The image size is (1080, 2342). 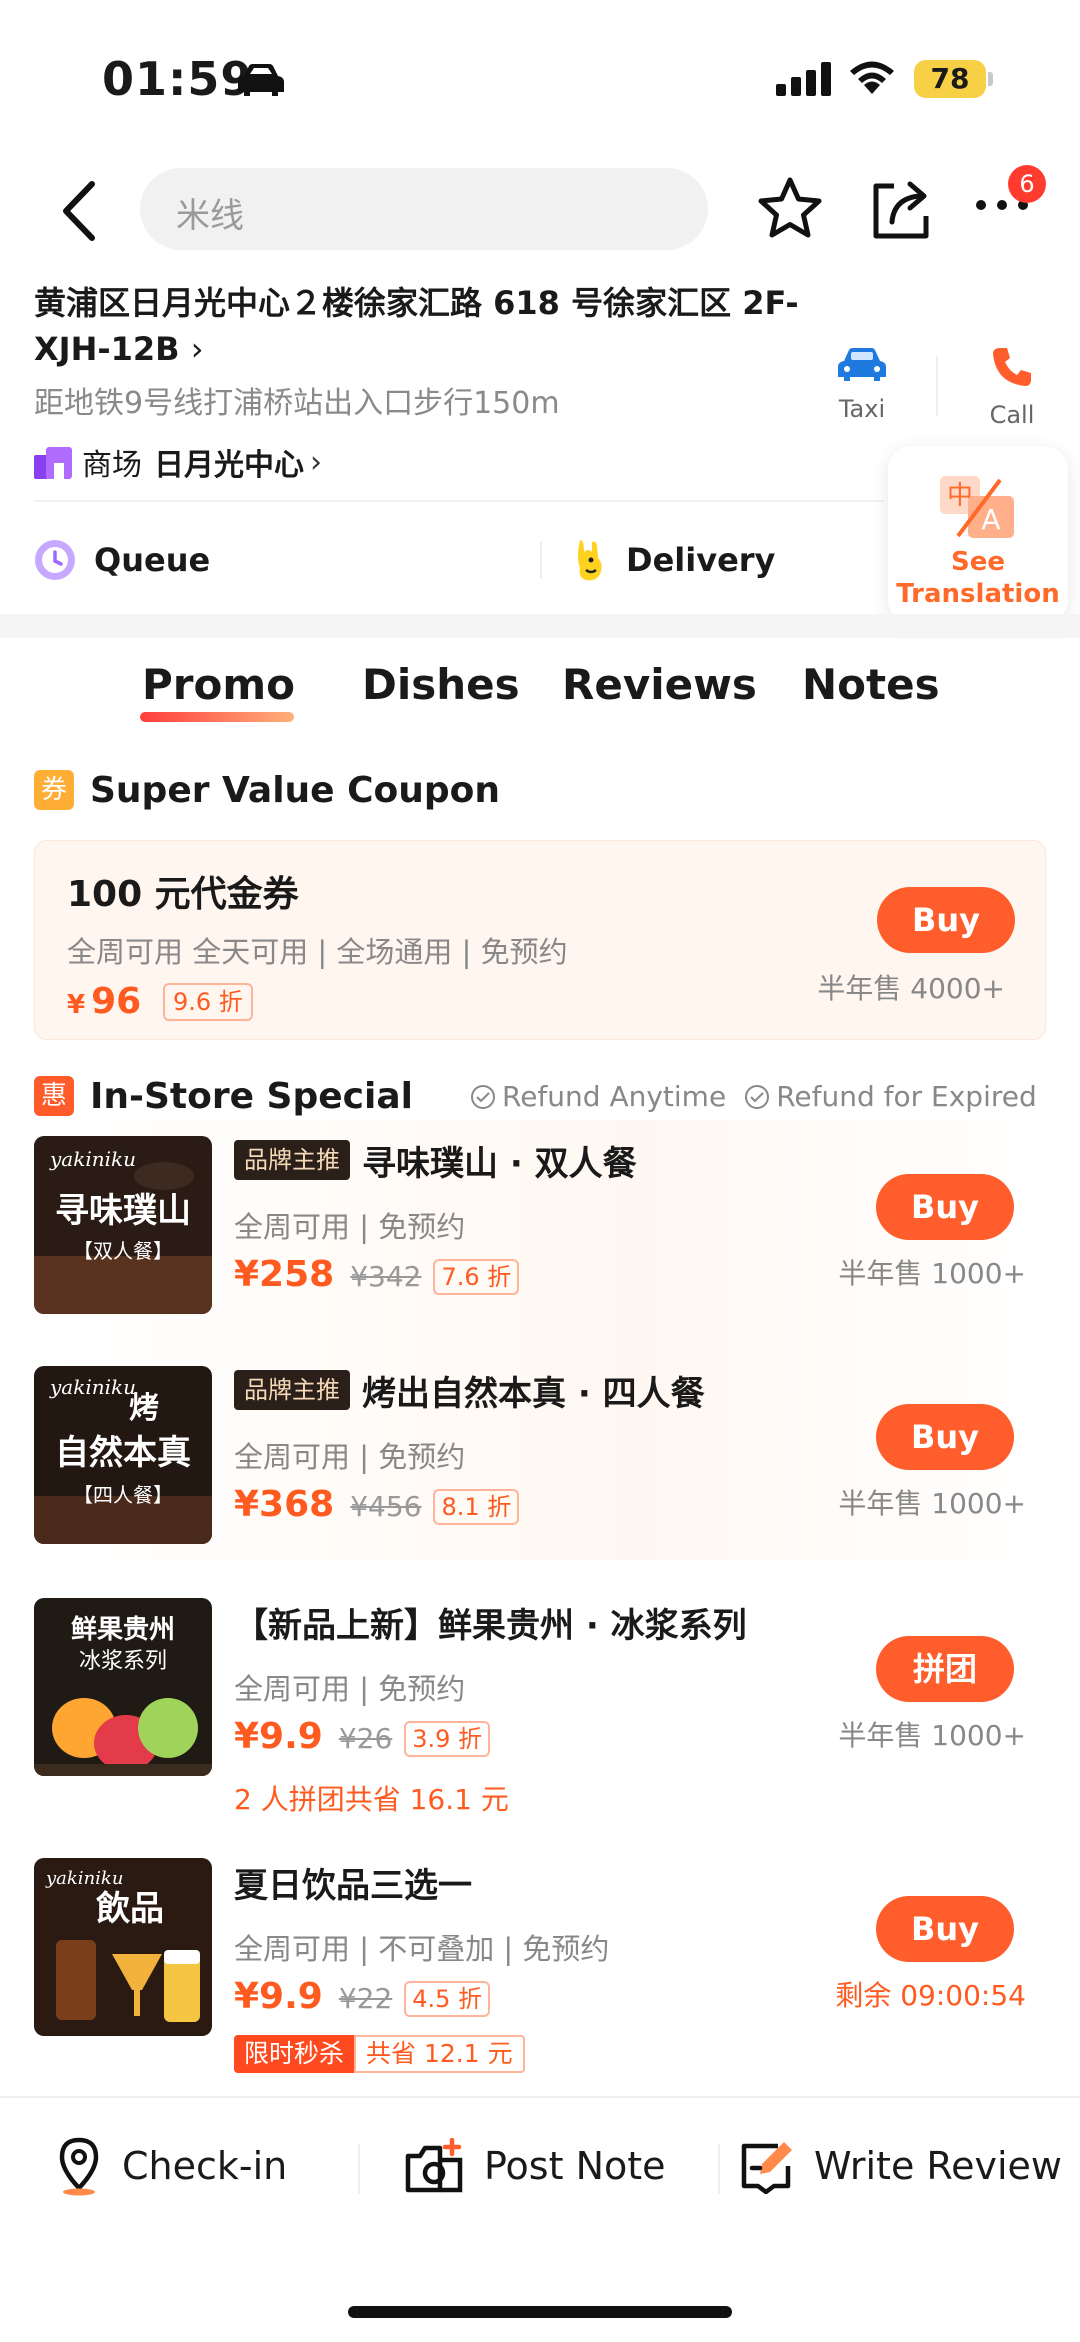 I want to click on phone-icon, so click(x=1012, y=367).